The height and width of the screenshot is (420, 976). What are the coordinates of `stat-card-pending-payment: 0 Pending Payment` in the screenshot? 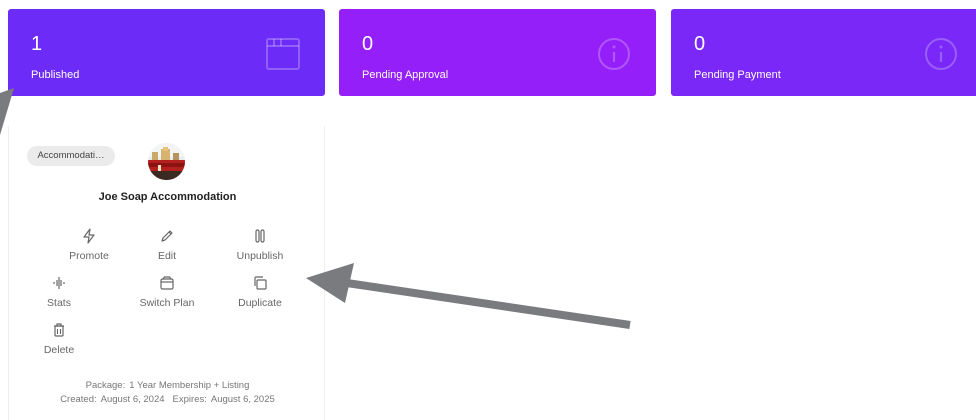 It's located at (823, 52).